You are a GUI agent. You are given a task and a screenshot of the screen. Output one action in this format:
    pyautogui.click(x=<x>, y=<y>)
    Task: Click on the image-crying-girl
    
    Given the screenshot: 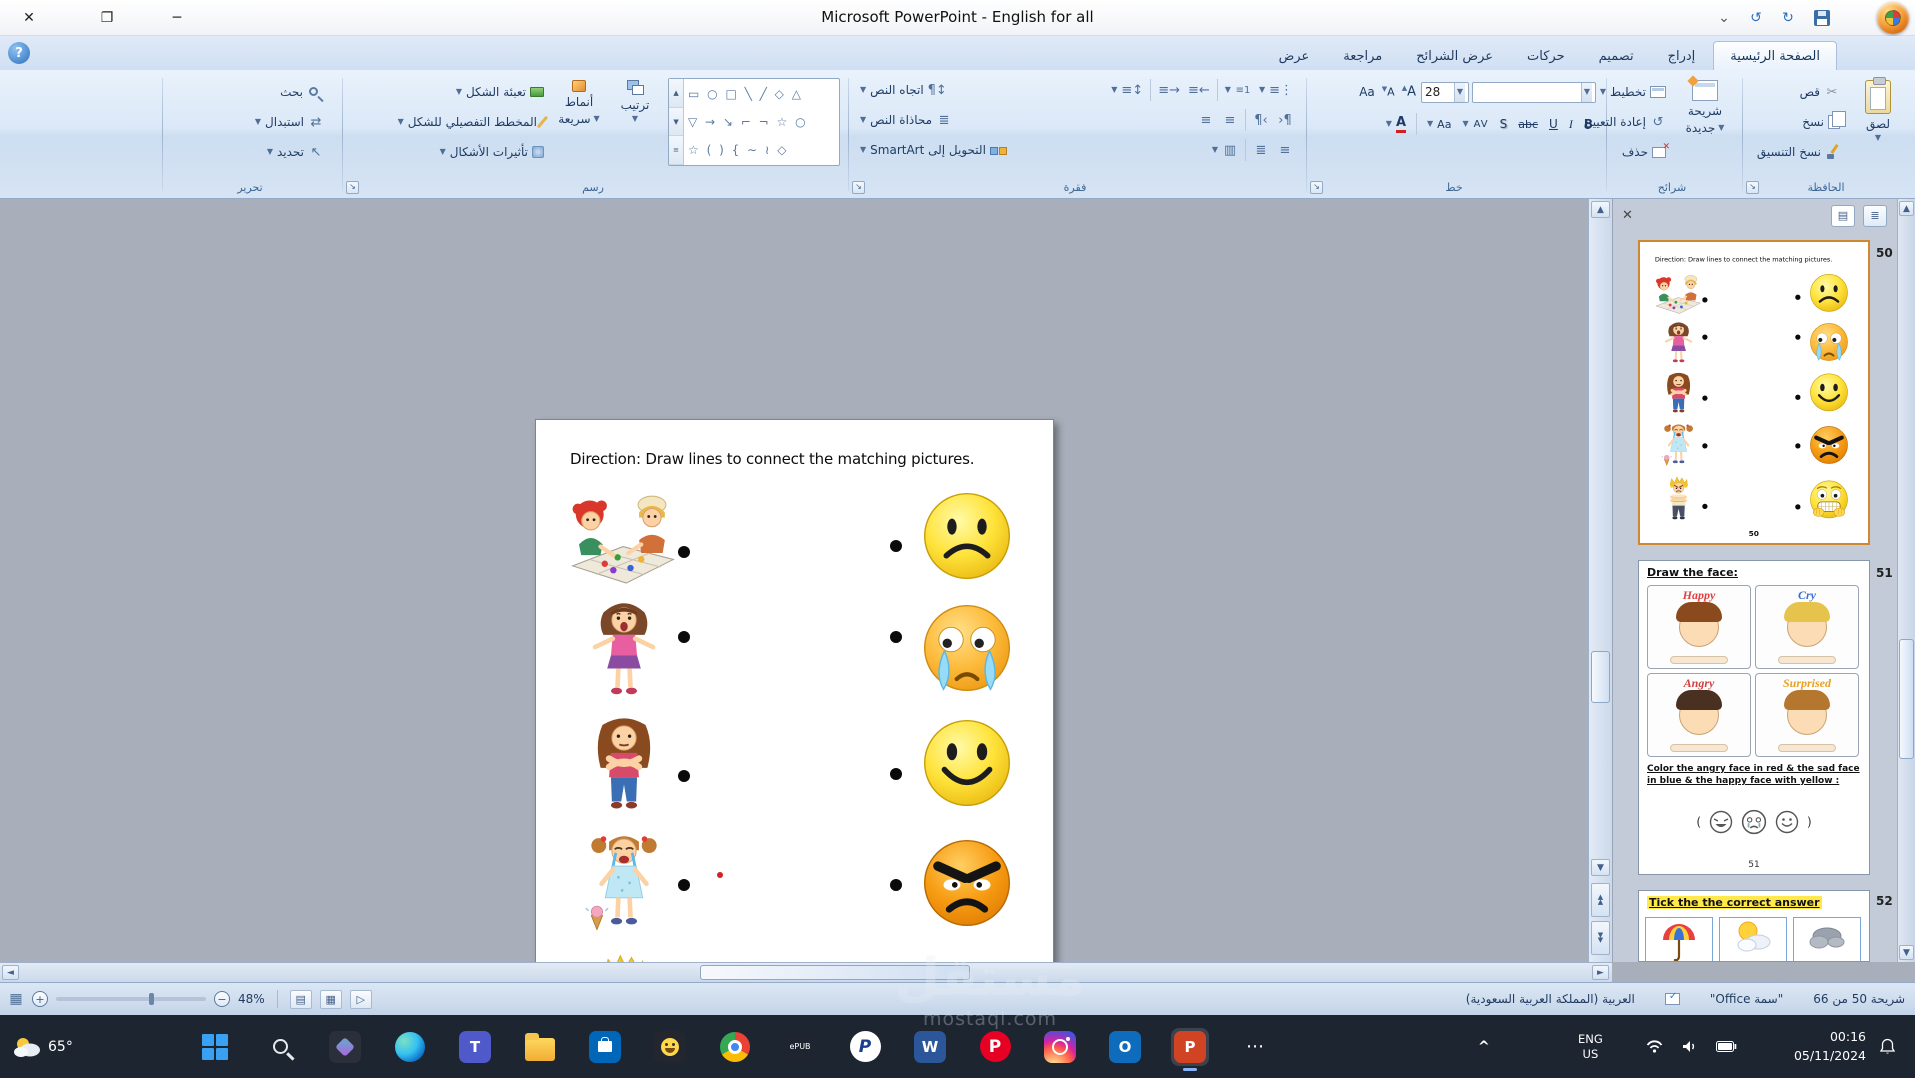 What is the action you would take?
    pyautogui.click(x=624, y=881)
    